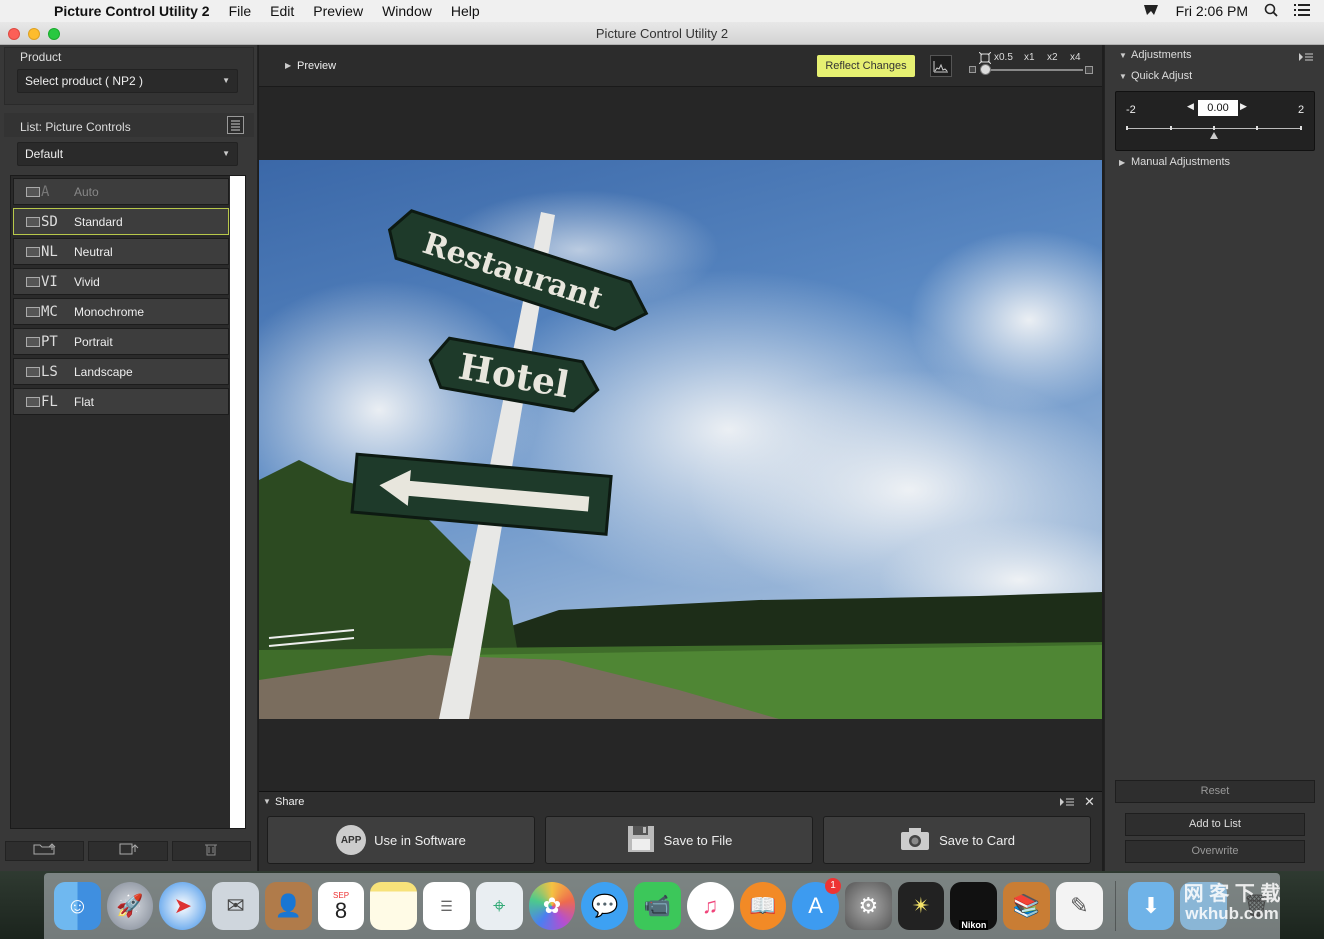 The width and height of the screenshot is (1324, 939). Describe the element at coordinates (282, 11) in the screenshot. I see `menu-edit: Edit` at that location.